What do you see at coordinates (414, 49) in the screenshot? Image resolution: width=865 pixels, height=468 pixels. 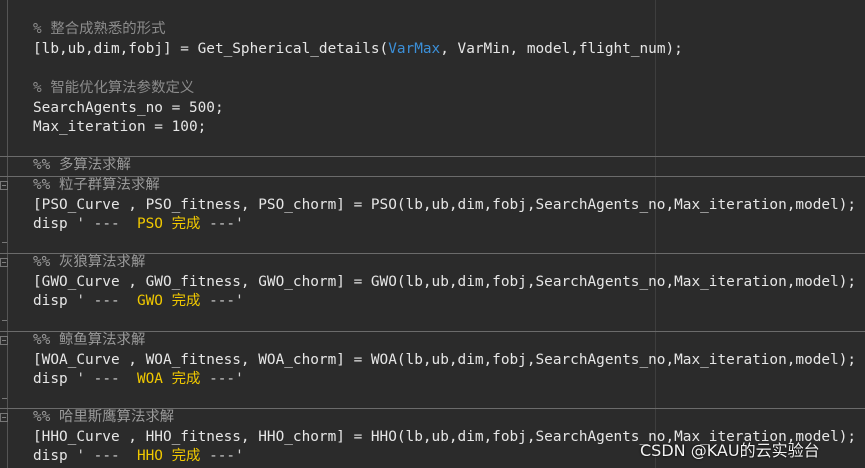 I see `highlighted-variable: VarMax` at bounding box center [414, 49].